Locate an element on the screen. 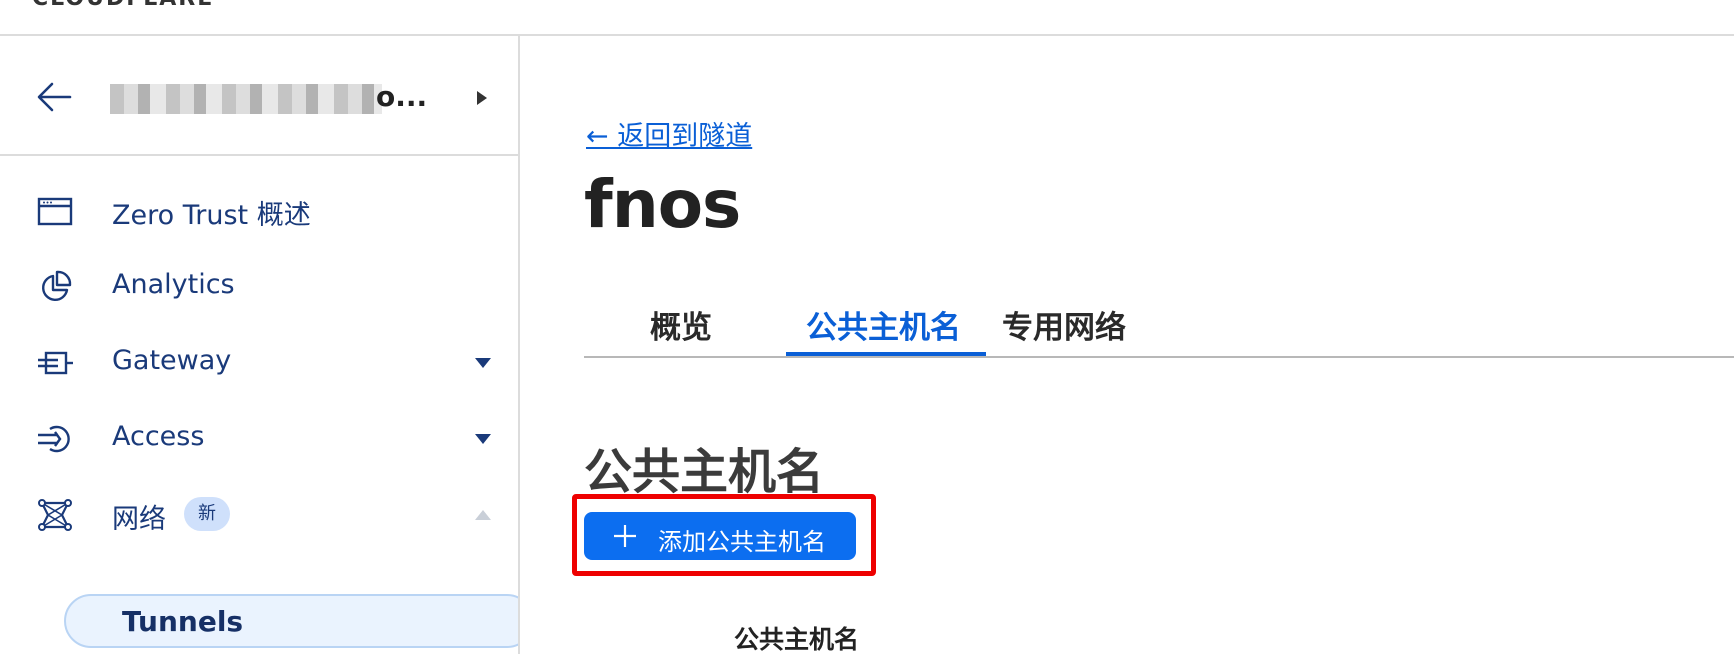 The width and height of the screenshot is (1734, 654). page-title: fnos is located at coordinates (662, 204).